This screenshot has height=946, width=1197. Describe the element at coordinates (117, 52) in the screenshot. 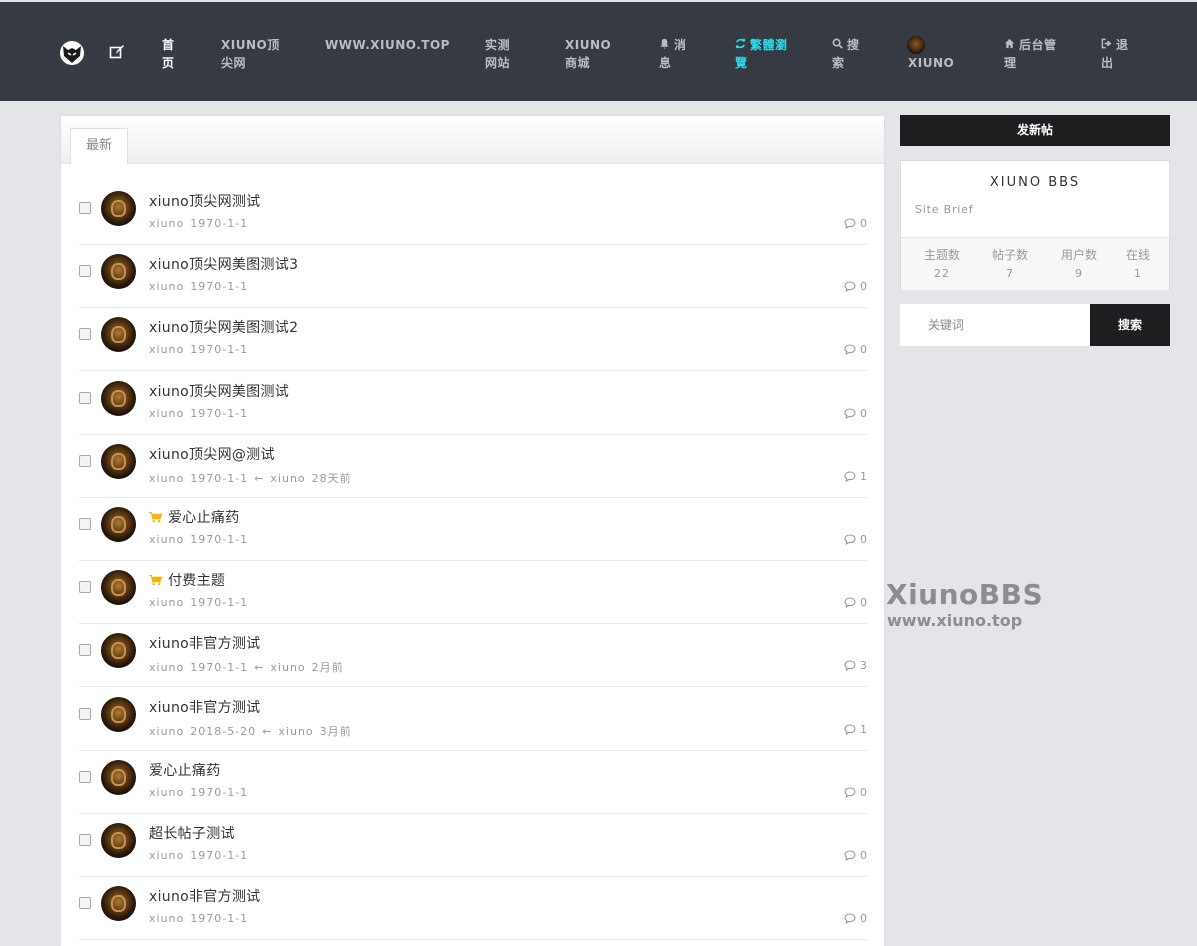

I see `edit-icon` at that location.